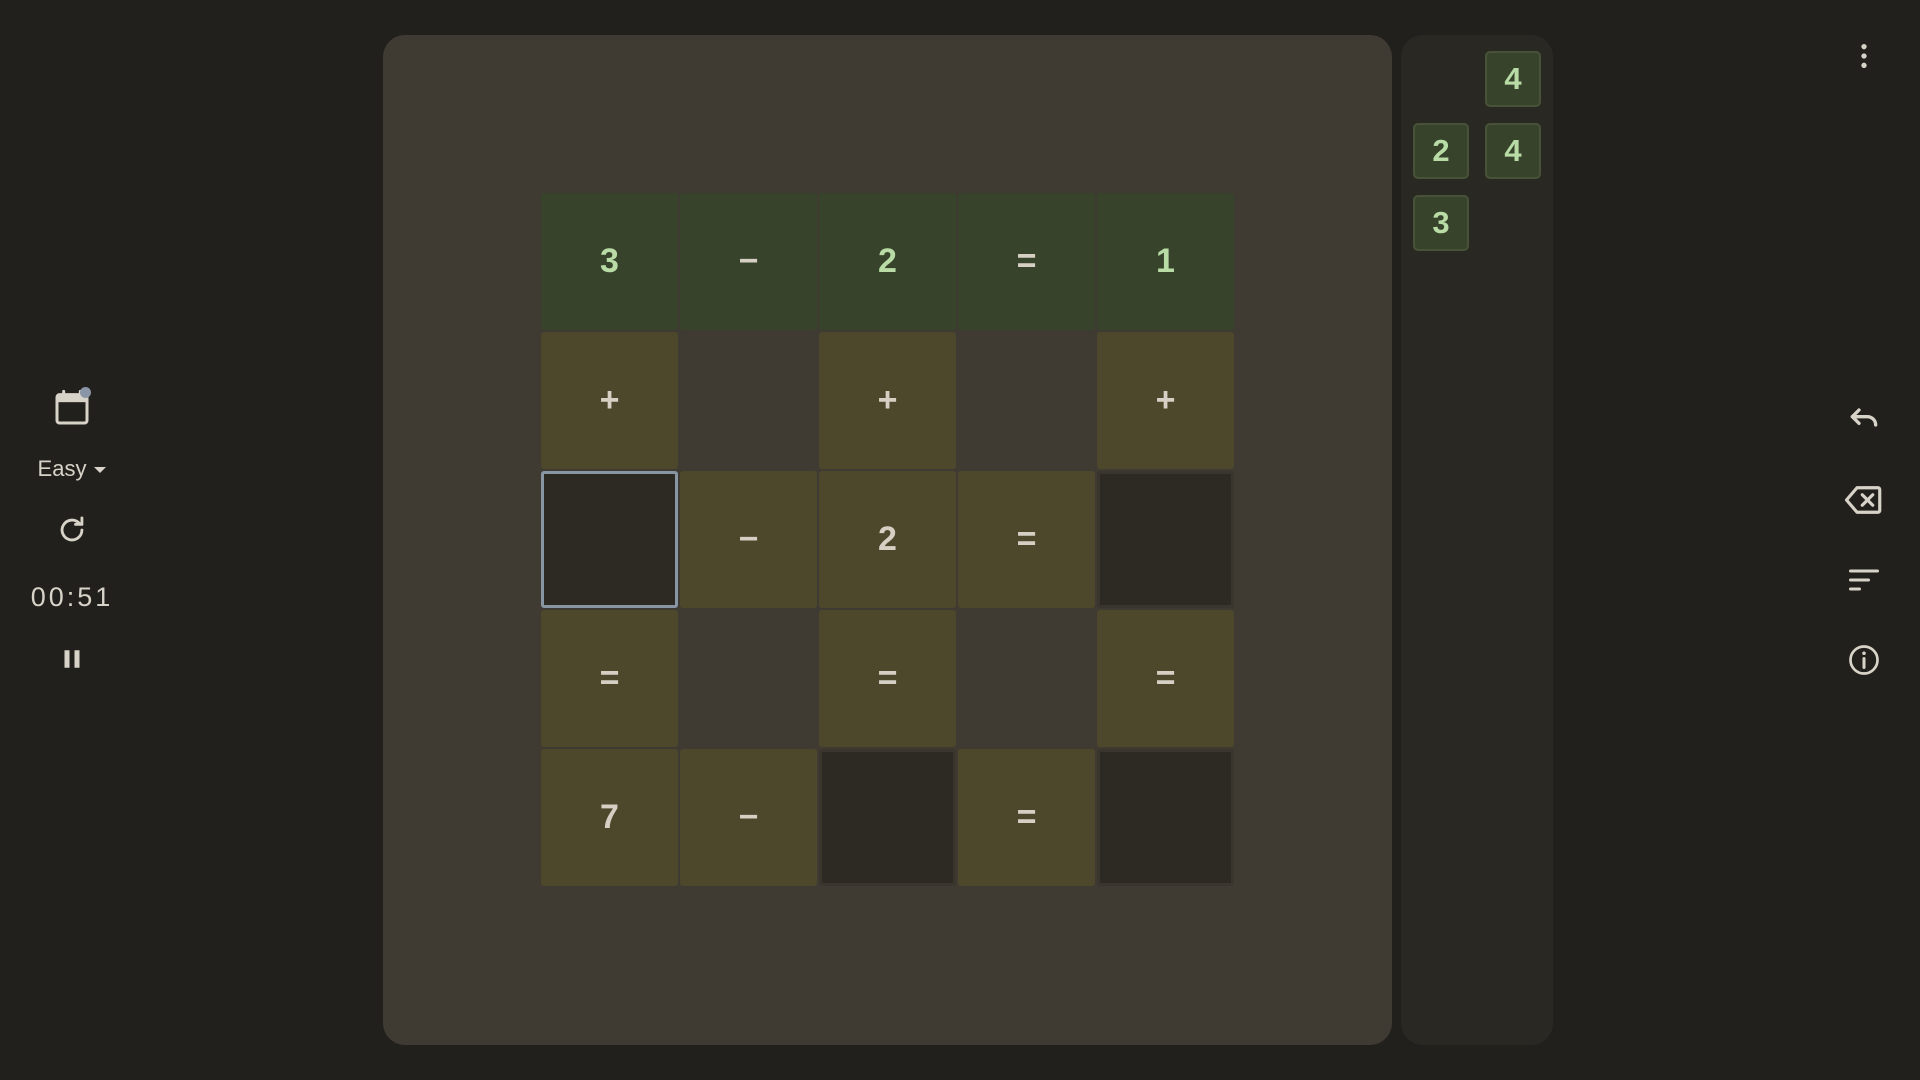  What do you see at coordinates (1477, 540) in the screenshot?
I see `tile-tray: 4 2 4 3` at bounding box center [1477, 540].